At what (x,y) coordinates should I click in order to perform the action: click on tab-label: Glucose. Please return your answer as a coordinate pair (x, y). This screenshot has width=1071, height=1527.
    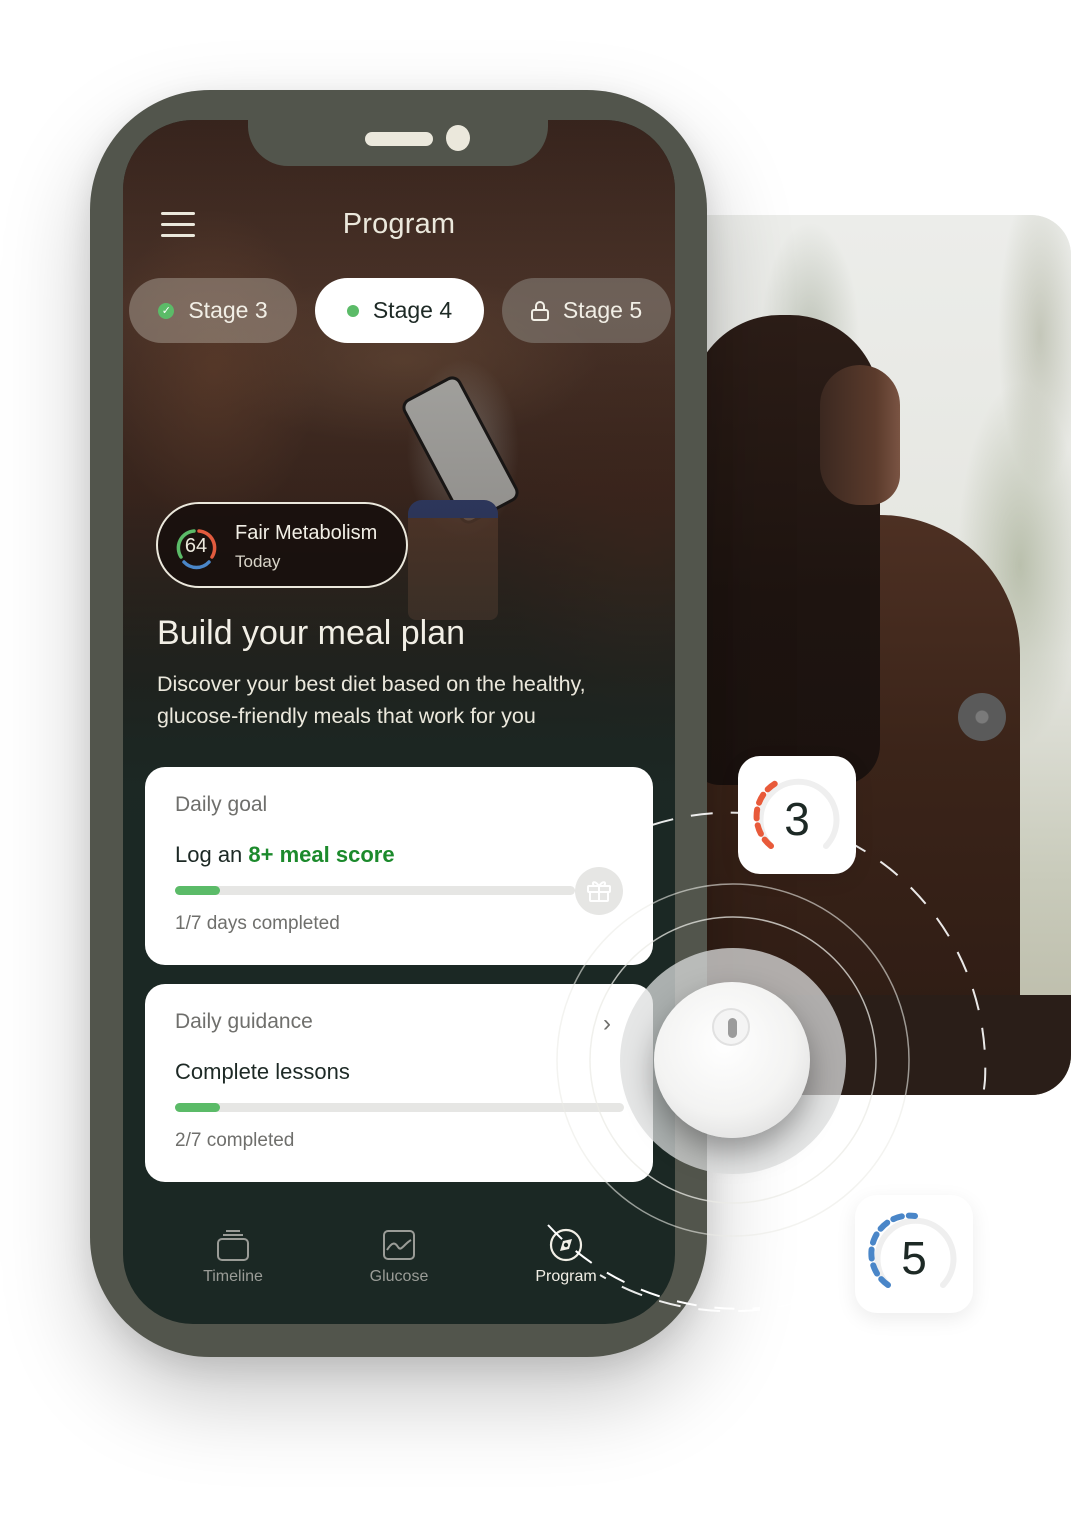
    Looking at the image, I should click on (399, 1276).